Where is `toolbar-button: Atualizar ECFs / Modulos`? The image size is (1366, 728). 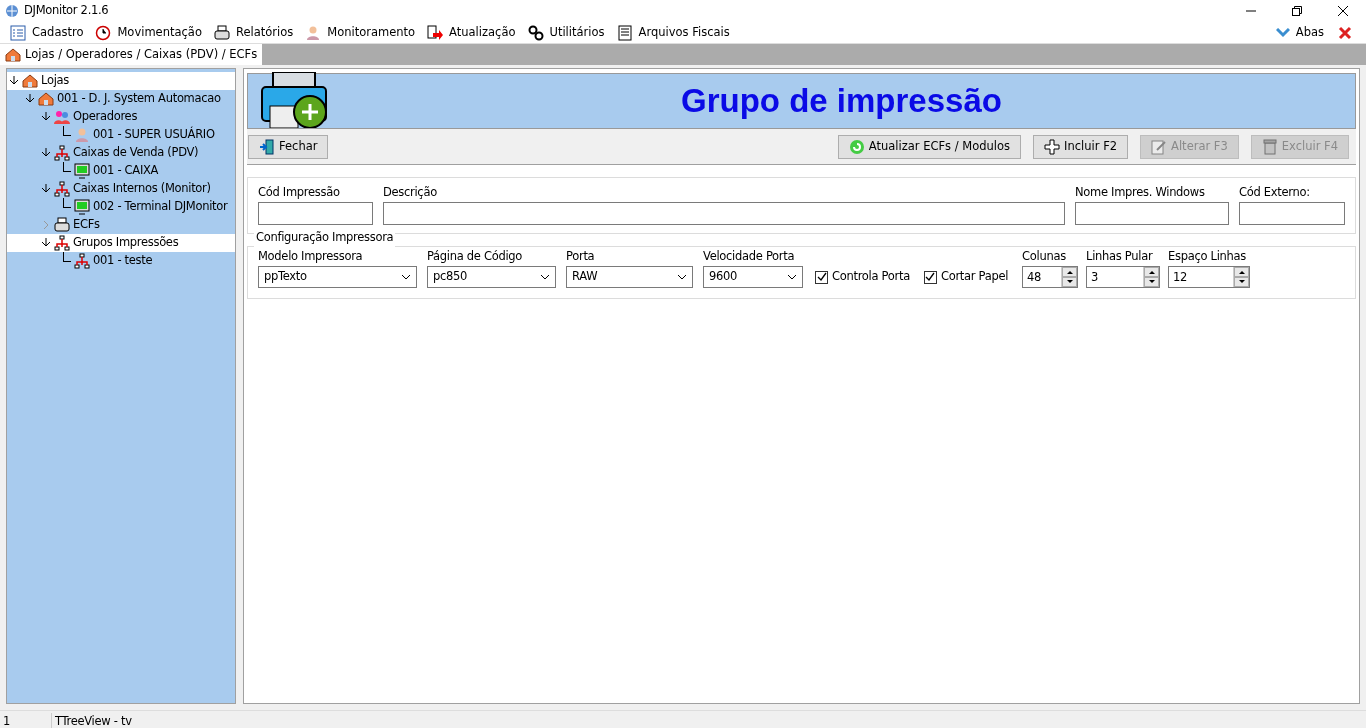 toolbar-button: Atualizar ECFs / Modulos is located at coordinates (929, 146).